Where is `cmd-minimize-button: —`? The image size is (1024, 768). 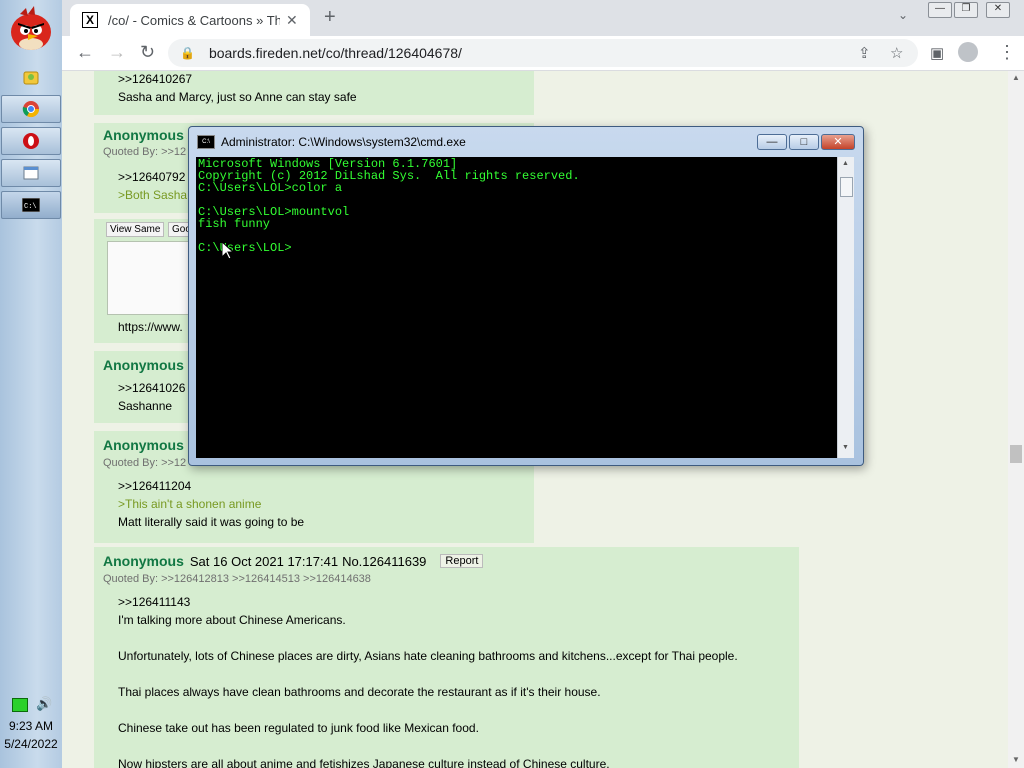 cmd-minimize-button: — is located at coordinates (772, 142).